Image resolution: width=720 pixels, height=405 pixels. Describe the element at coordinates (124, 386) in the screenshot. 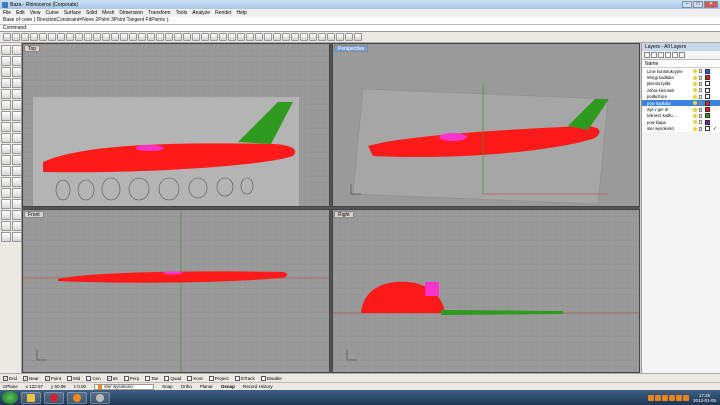

I see `status-layer-selector: ster wysokości` at that location.